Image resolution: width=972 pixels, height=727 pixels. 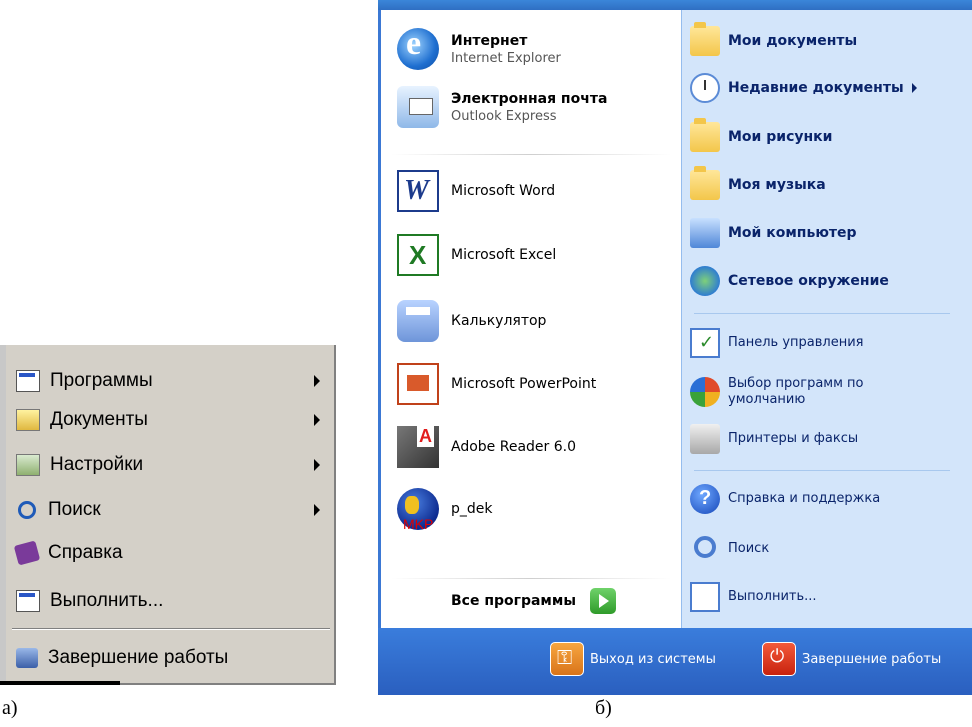 I want to click on xp-bottom-bar: Выход из системы Завершение работы, so click(x=675, y=661).